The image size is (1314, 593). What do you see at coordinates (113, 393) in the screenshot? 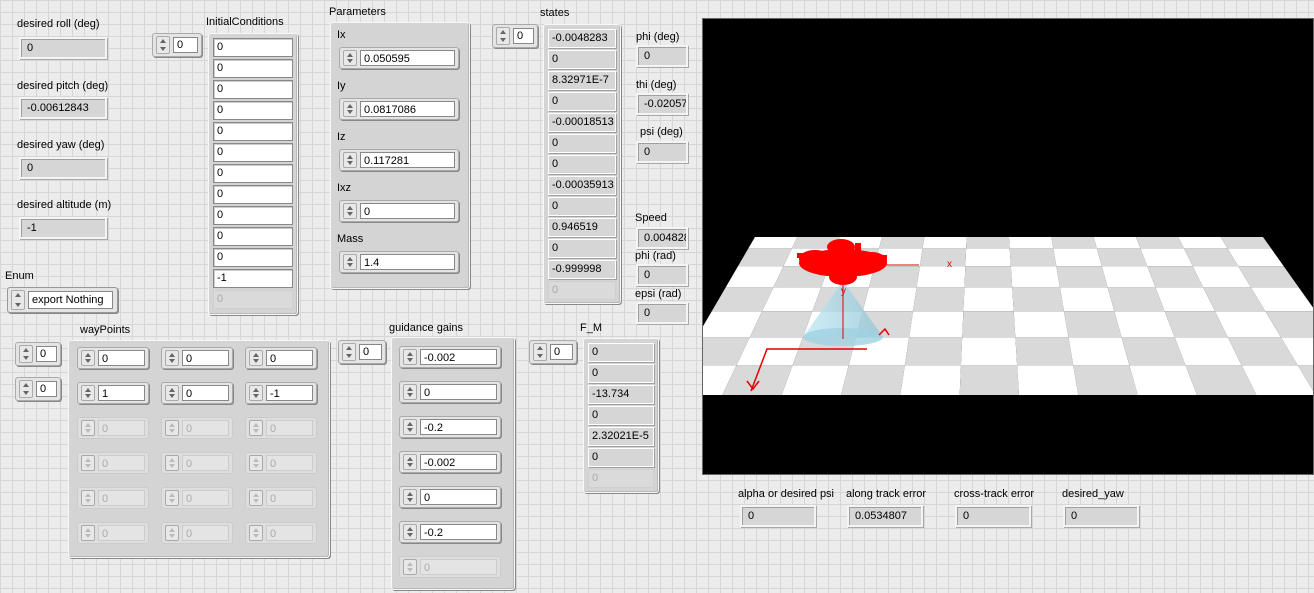
I see `waypoint-cell: 1` at bounding box center [113, 393].